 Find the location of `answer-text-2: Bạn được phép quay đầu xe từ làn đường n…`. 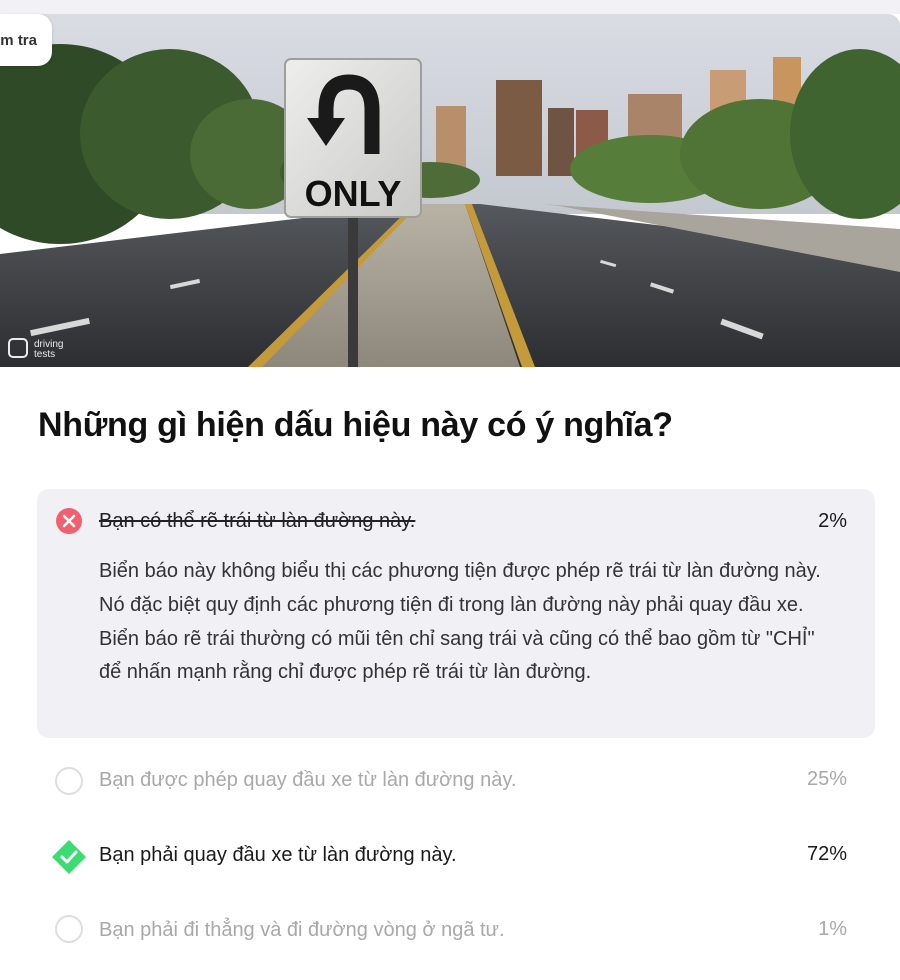

answer-text-2: Bạn được phép quay đầu xe từ làn đường n… is located at coordinates (308, 780).